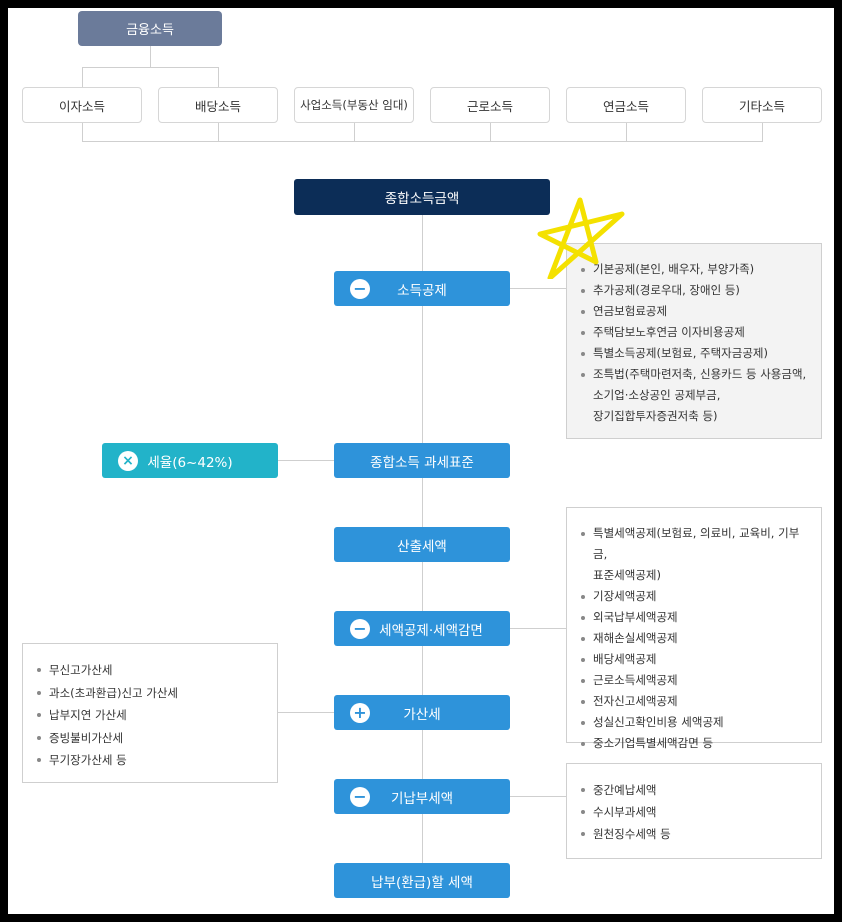  I want to click on source-label: 배당소득, so click(217, 106).